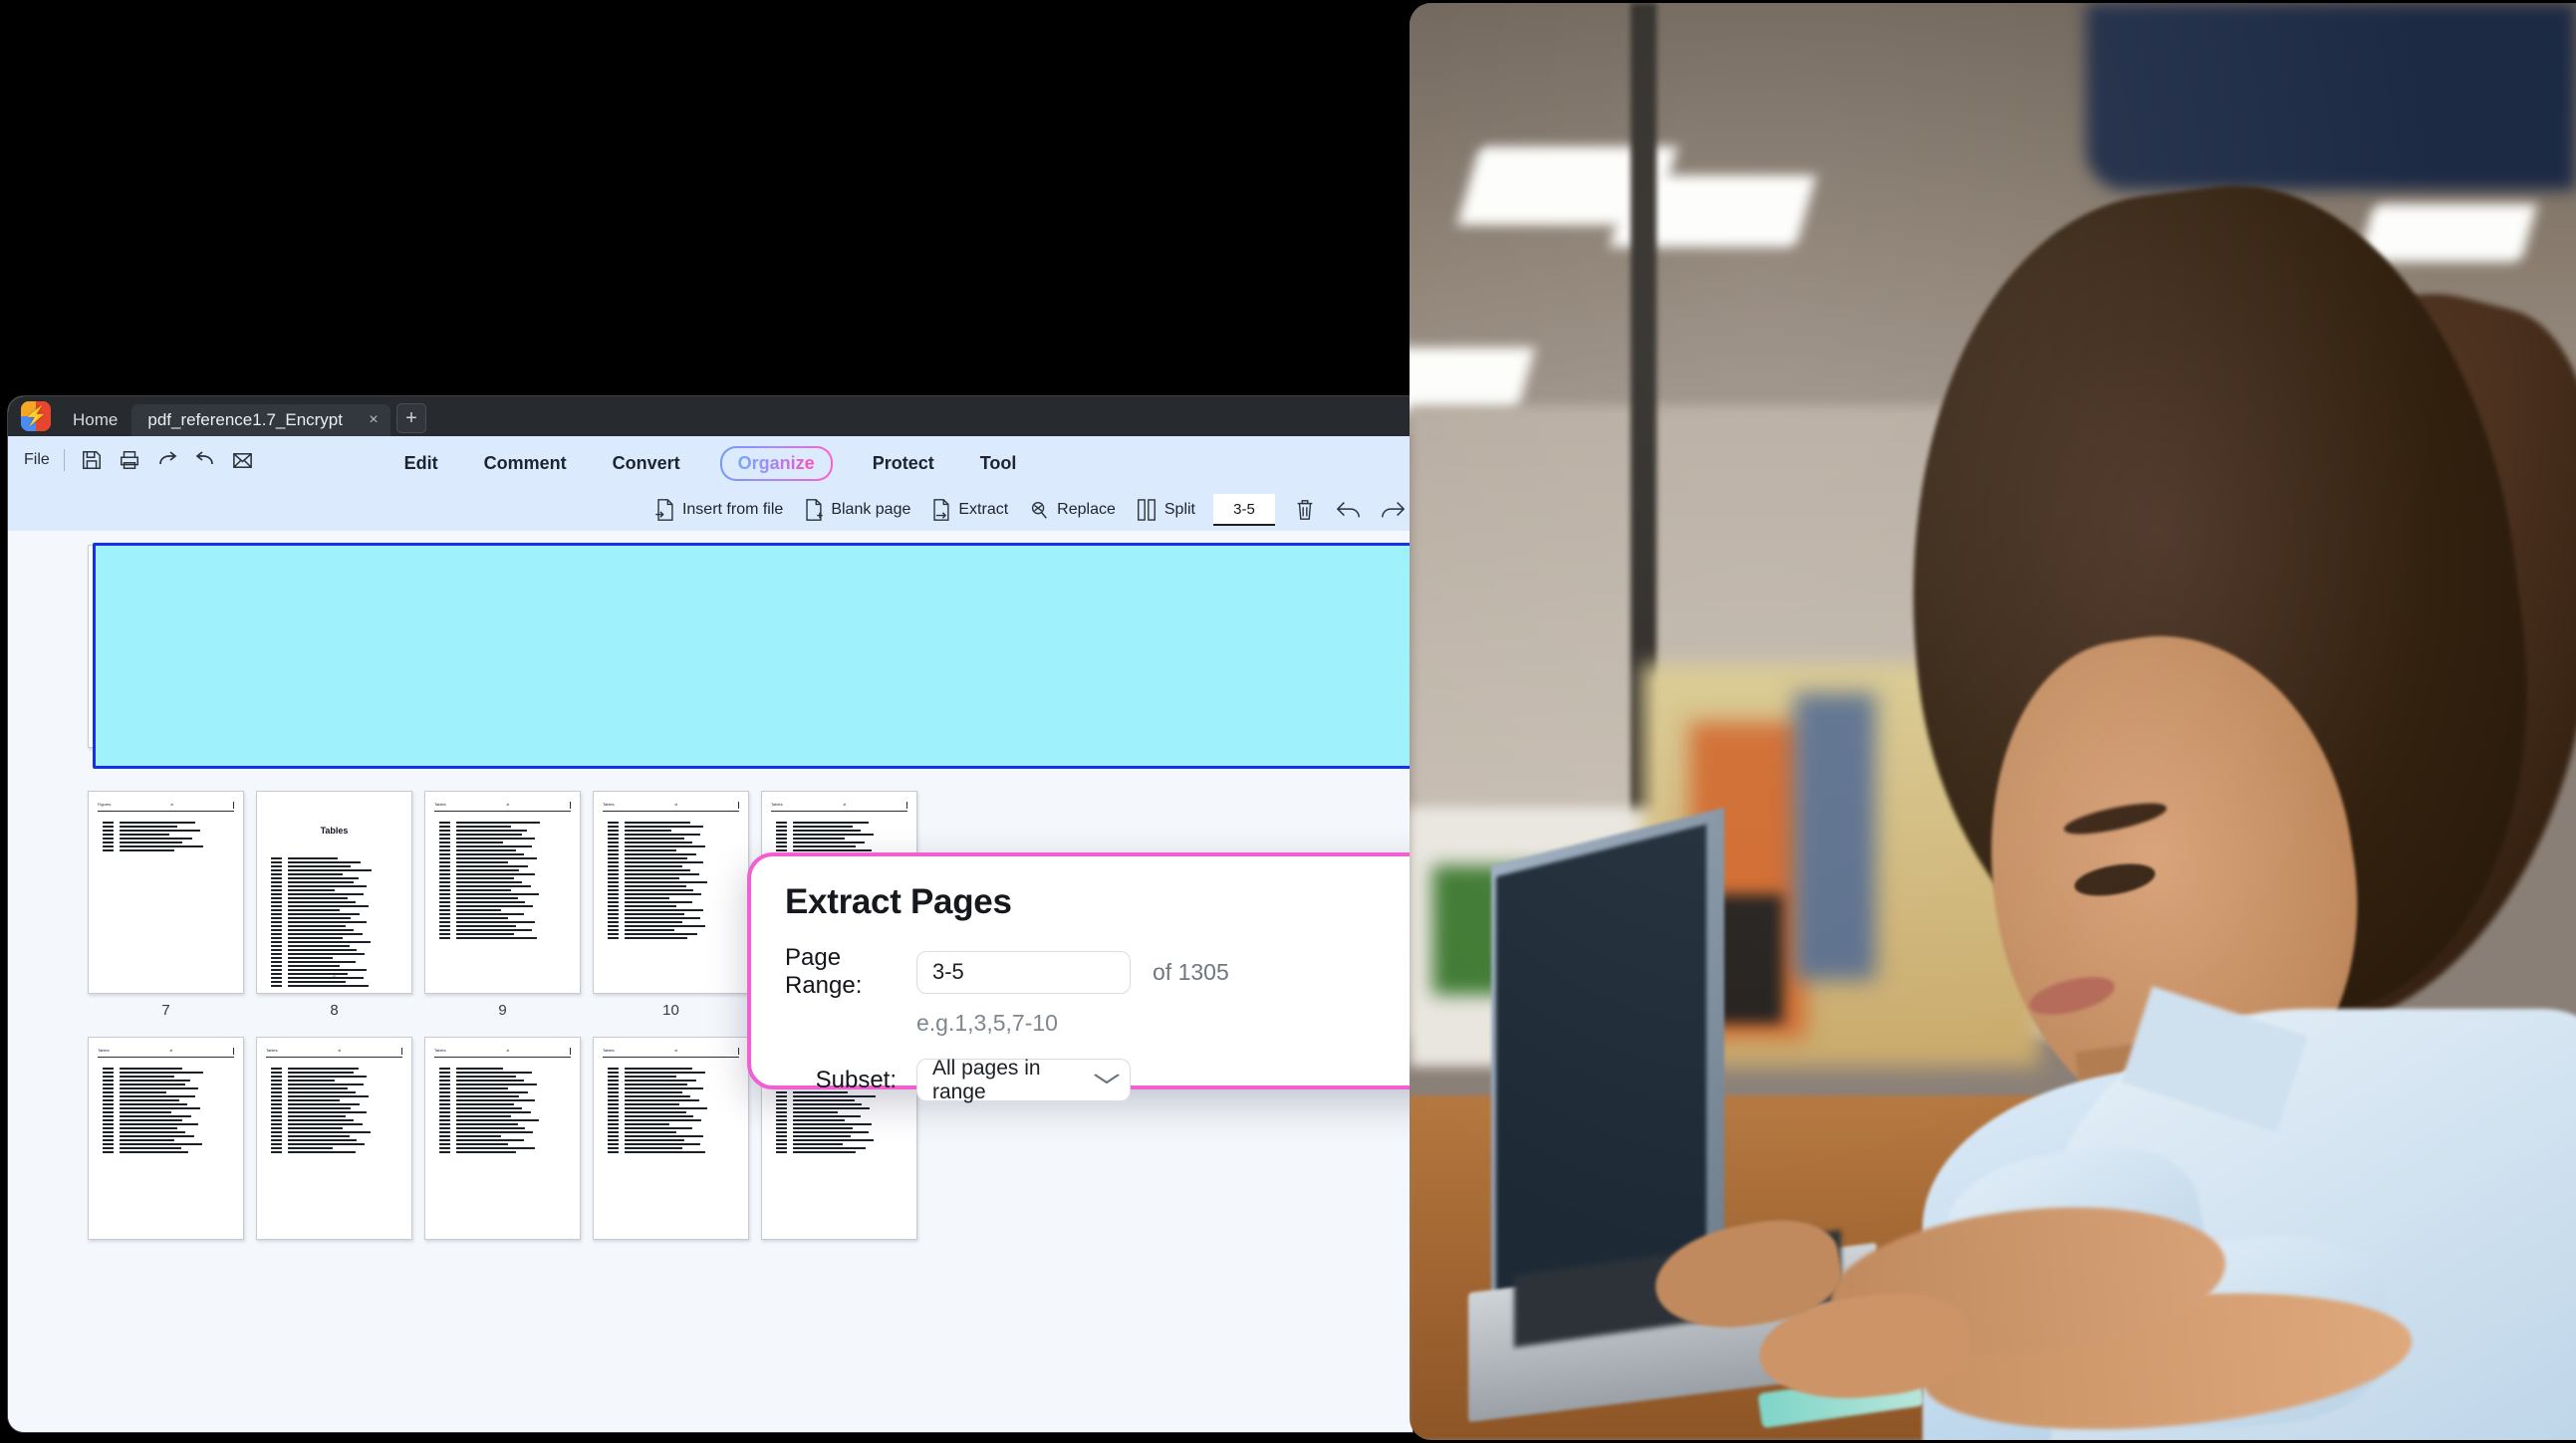 The height and width of the screenshot is (1443, 2576). I want to click on tab-document-label: pdf_reference1.7_Encrypt, so click(245, 419).